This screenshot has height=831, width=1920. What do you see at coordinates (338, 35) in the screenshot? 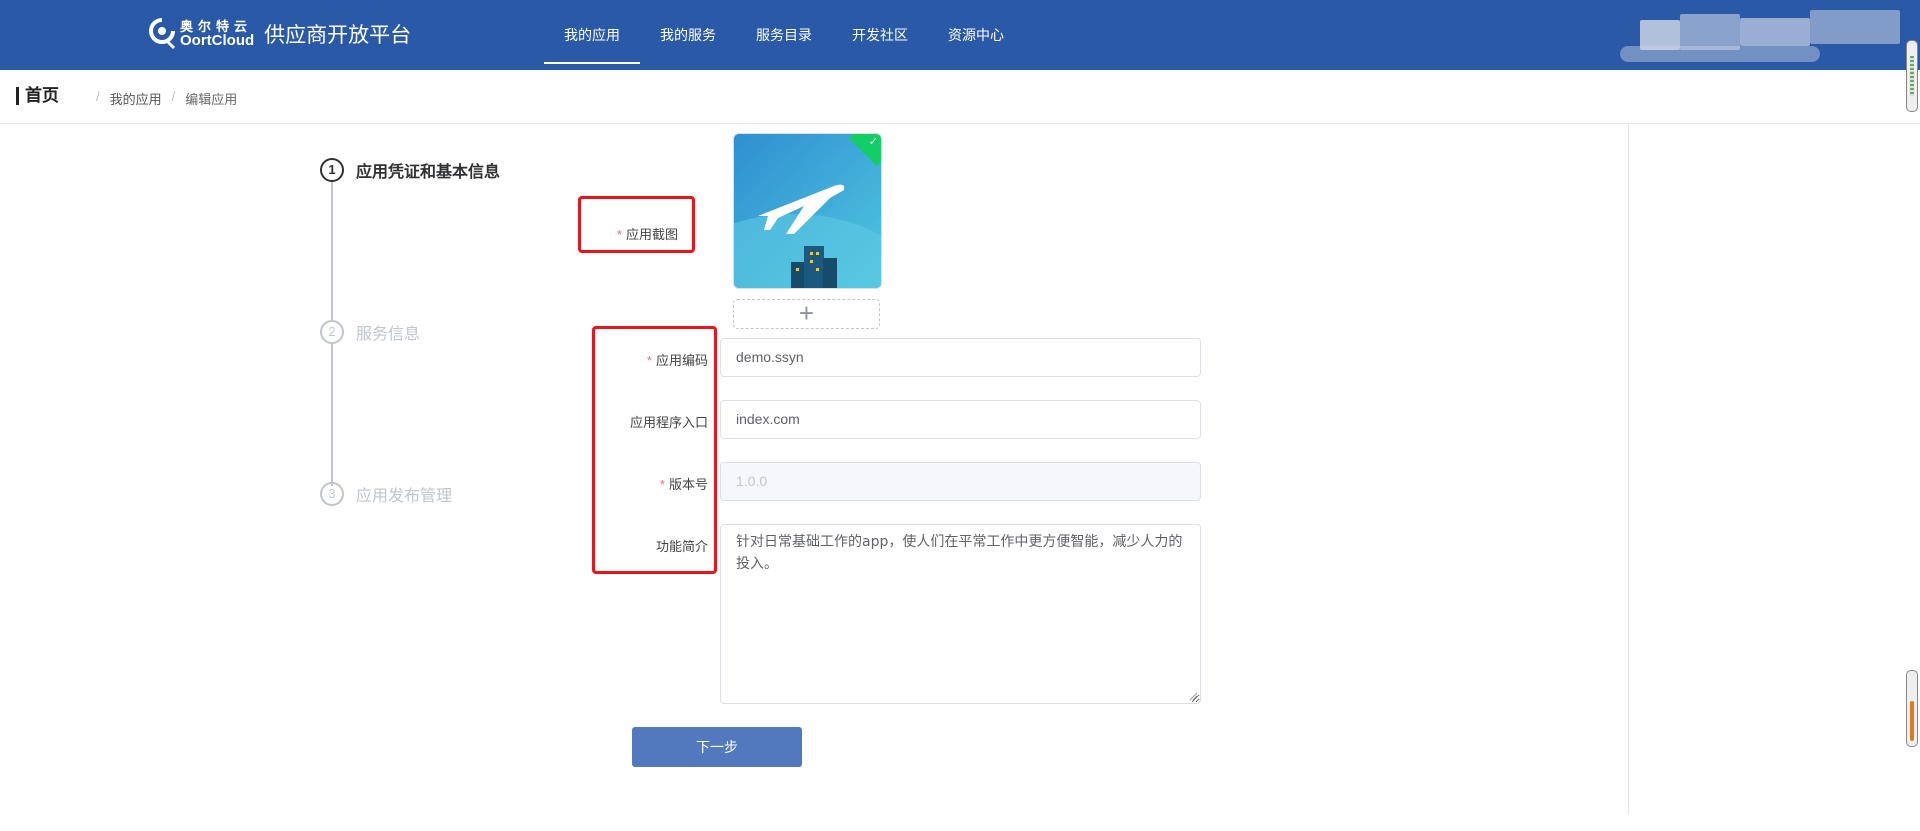
I see `platform-title: 供应商开放平台` at bounding box center [338, 35].